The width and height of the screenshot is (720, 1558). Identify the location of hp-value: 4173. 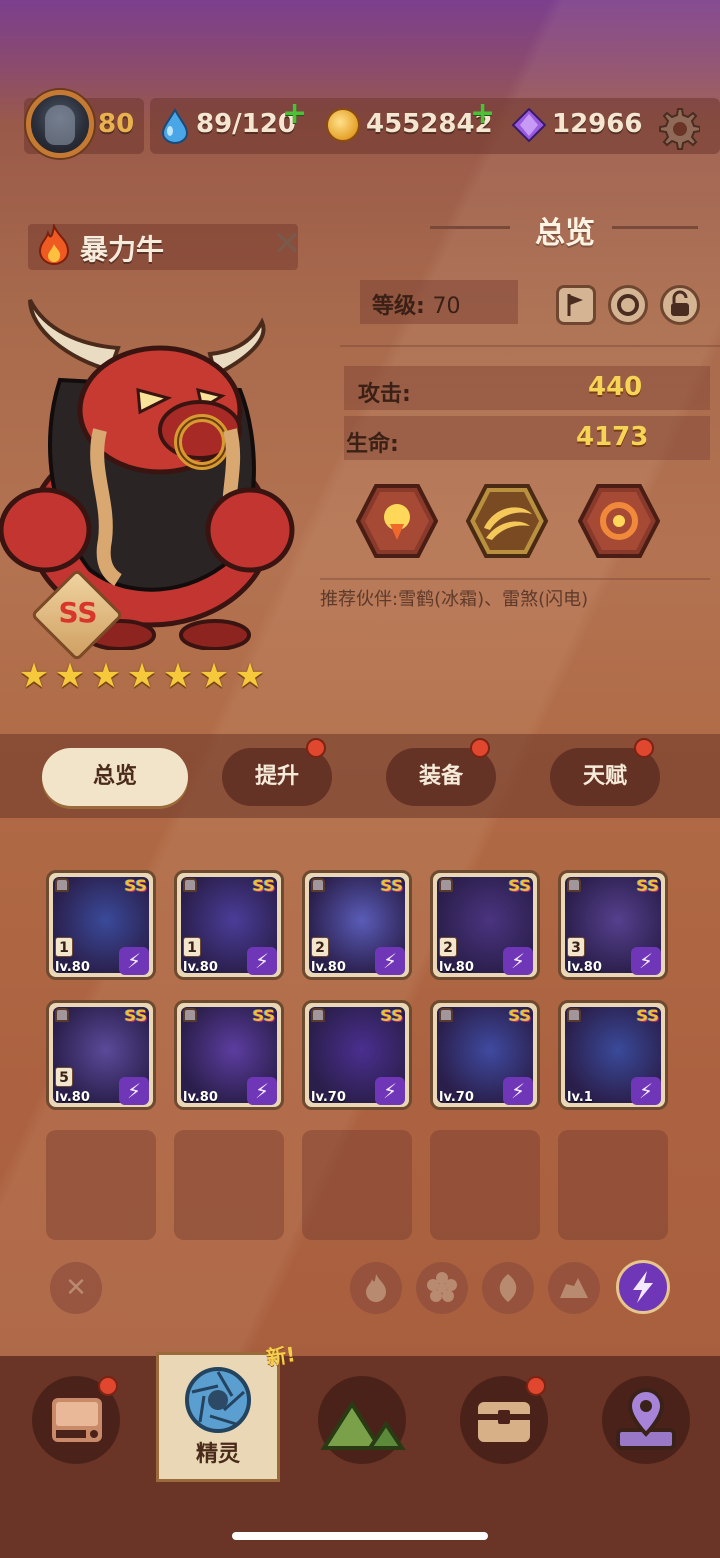
(612, 437).